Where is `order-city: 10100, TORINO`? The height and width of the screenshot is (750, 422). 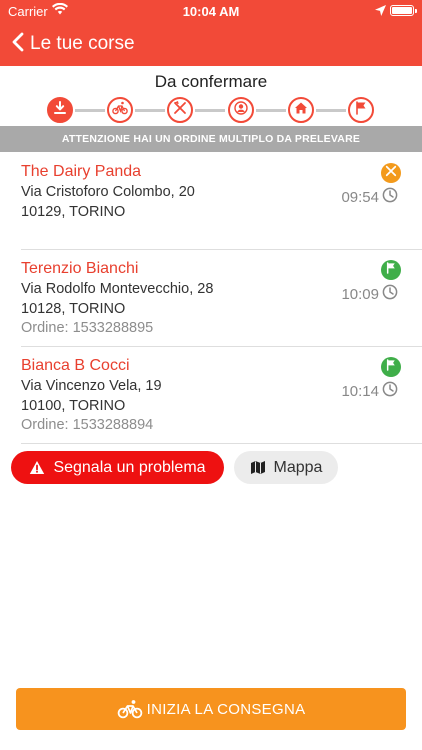 order-city: 10100, TORINO is located at coordinates (73, 406).